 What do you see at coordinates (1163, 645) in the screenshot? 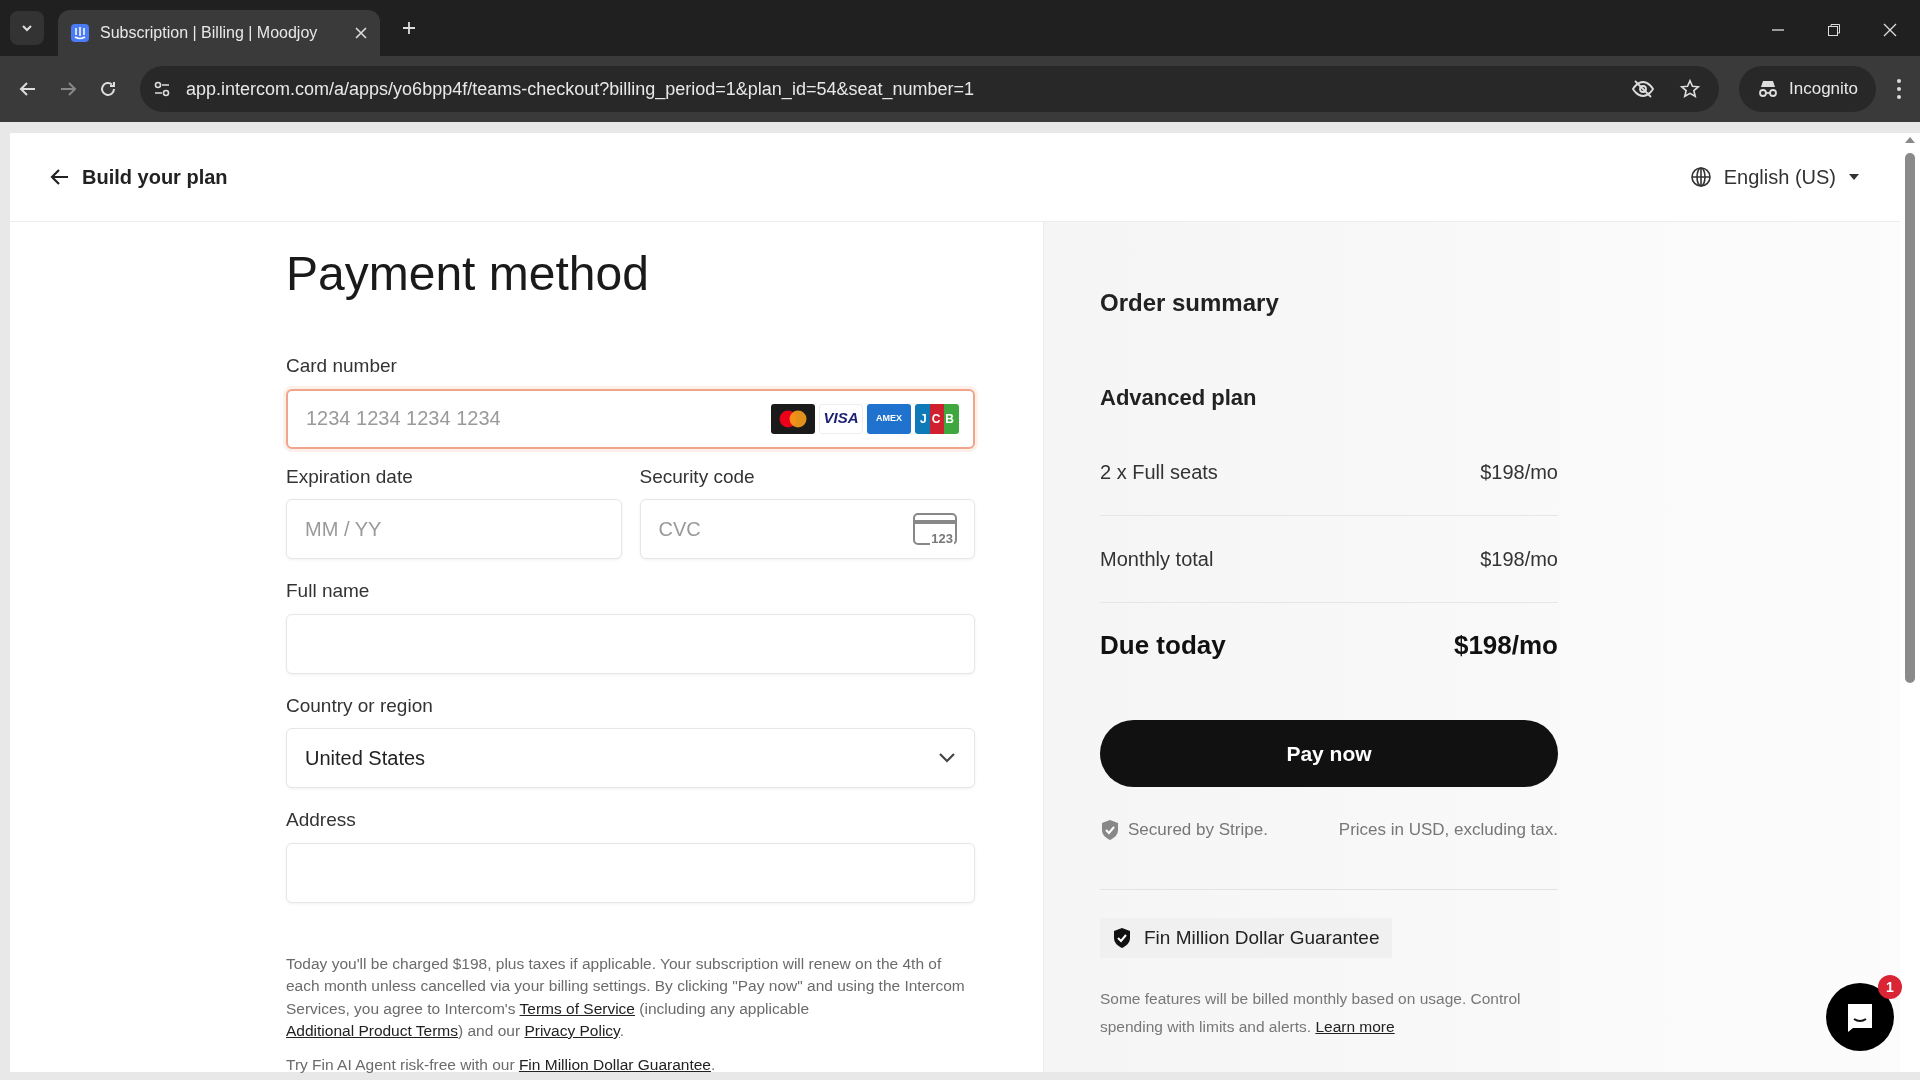
I see `total-label: Due today` at bounding box center [1163, 645].